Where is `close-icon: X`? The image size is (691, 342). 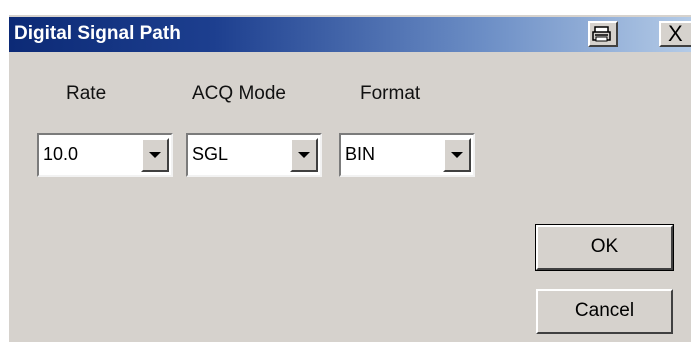 close-icon: X is located at coordinates (675, 33).